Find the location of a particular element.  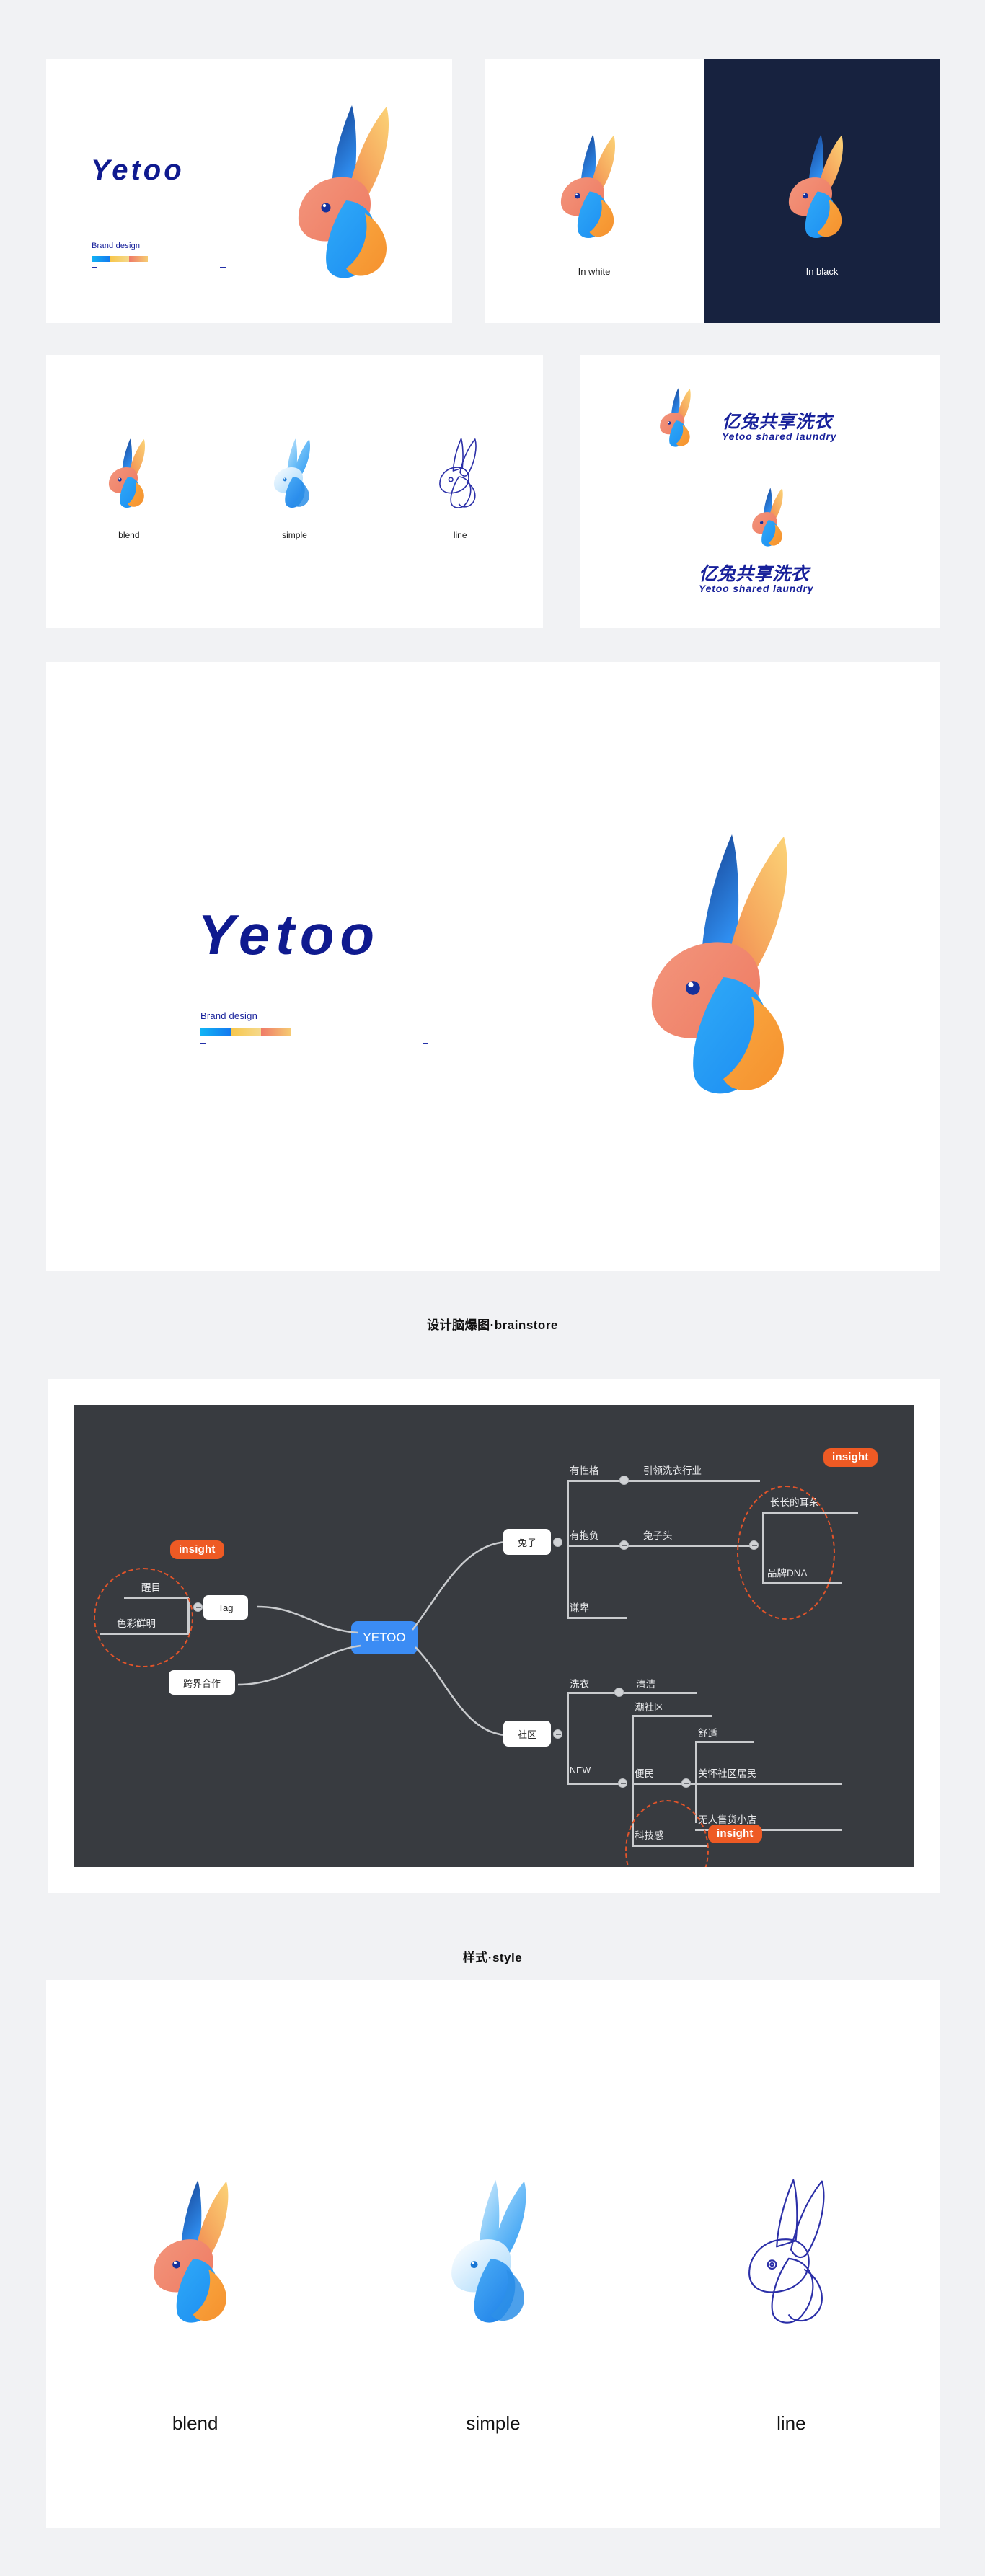

mindmap-line-yinling is located at coordinates (665, 1481).